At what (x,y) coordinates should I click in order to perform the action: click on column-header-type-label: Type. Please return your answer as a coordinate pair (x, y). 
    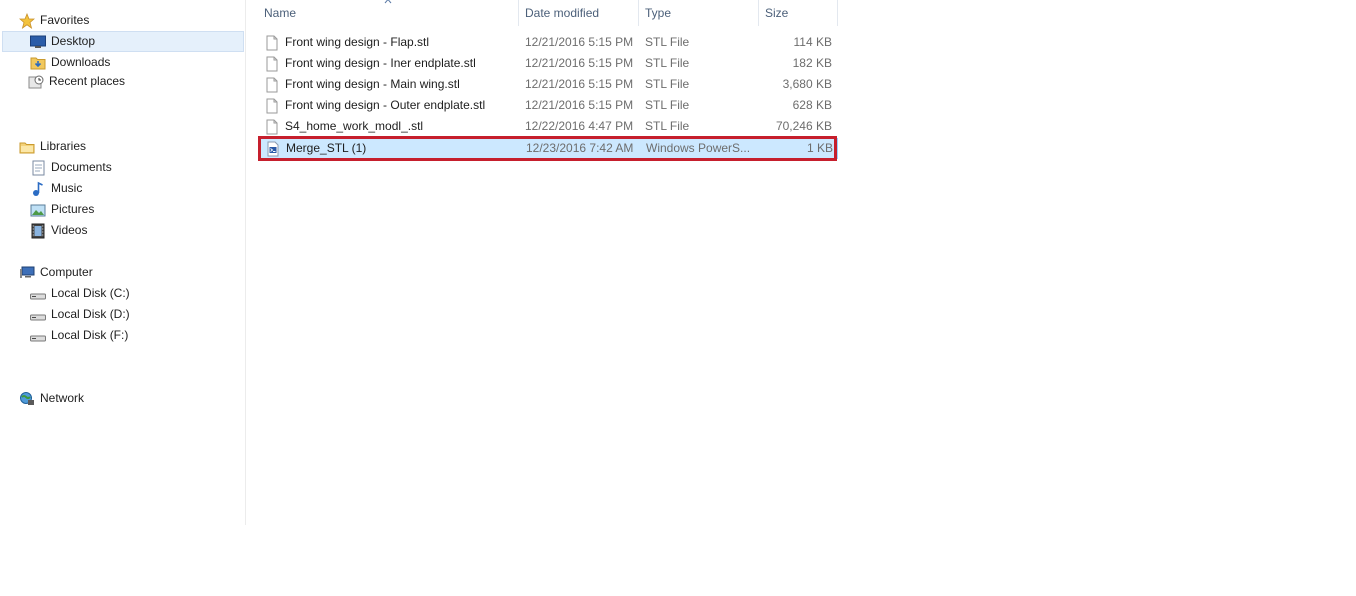
    Looking at the image, I should click on (658, 13).